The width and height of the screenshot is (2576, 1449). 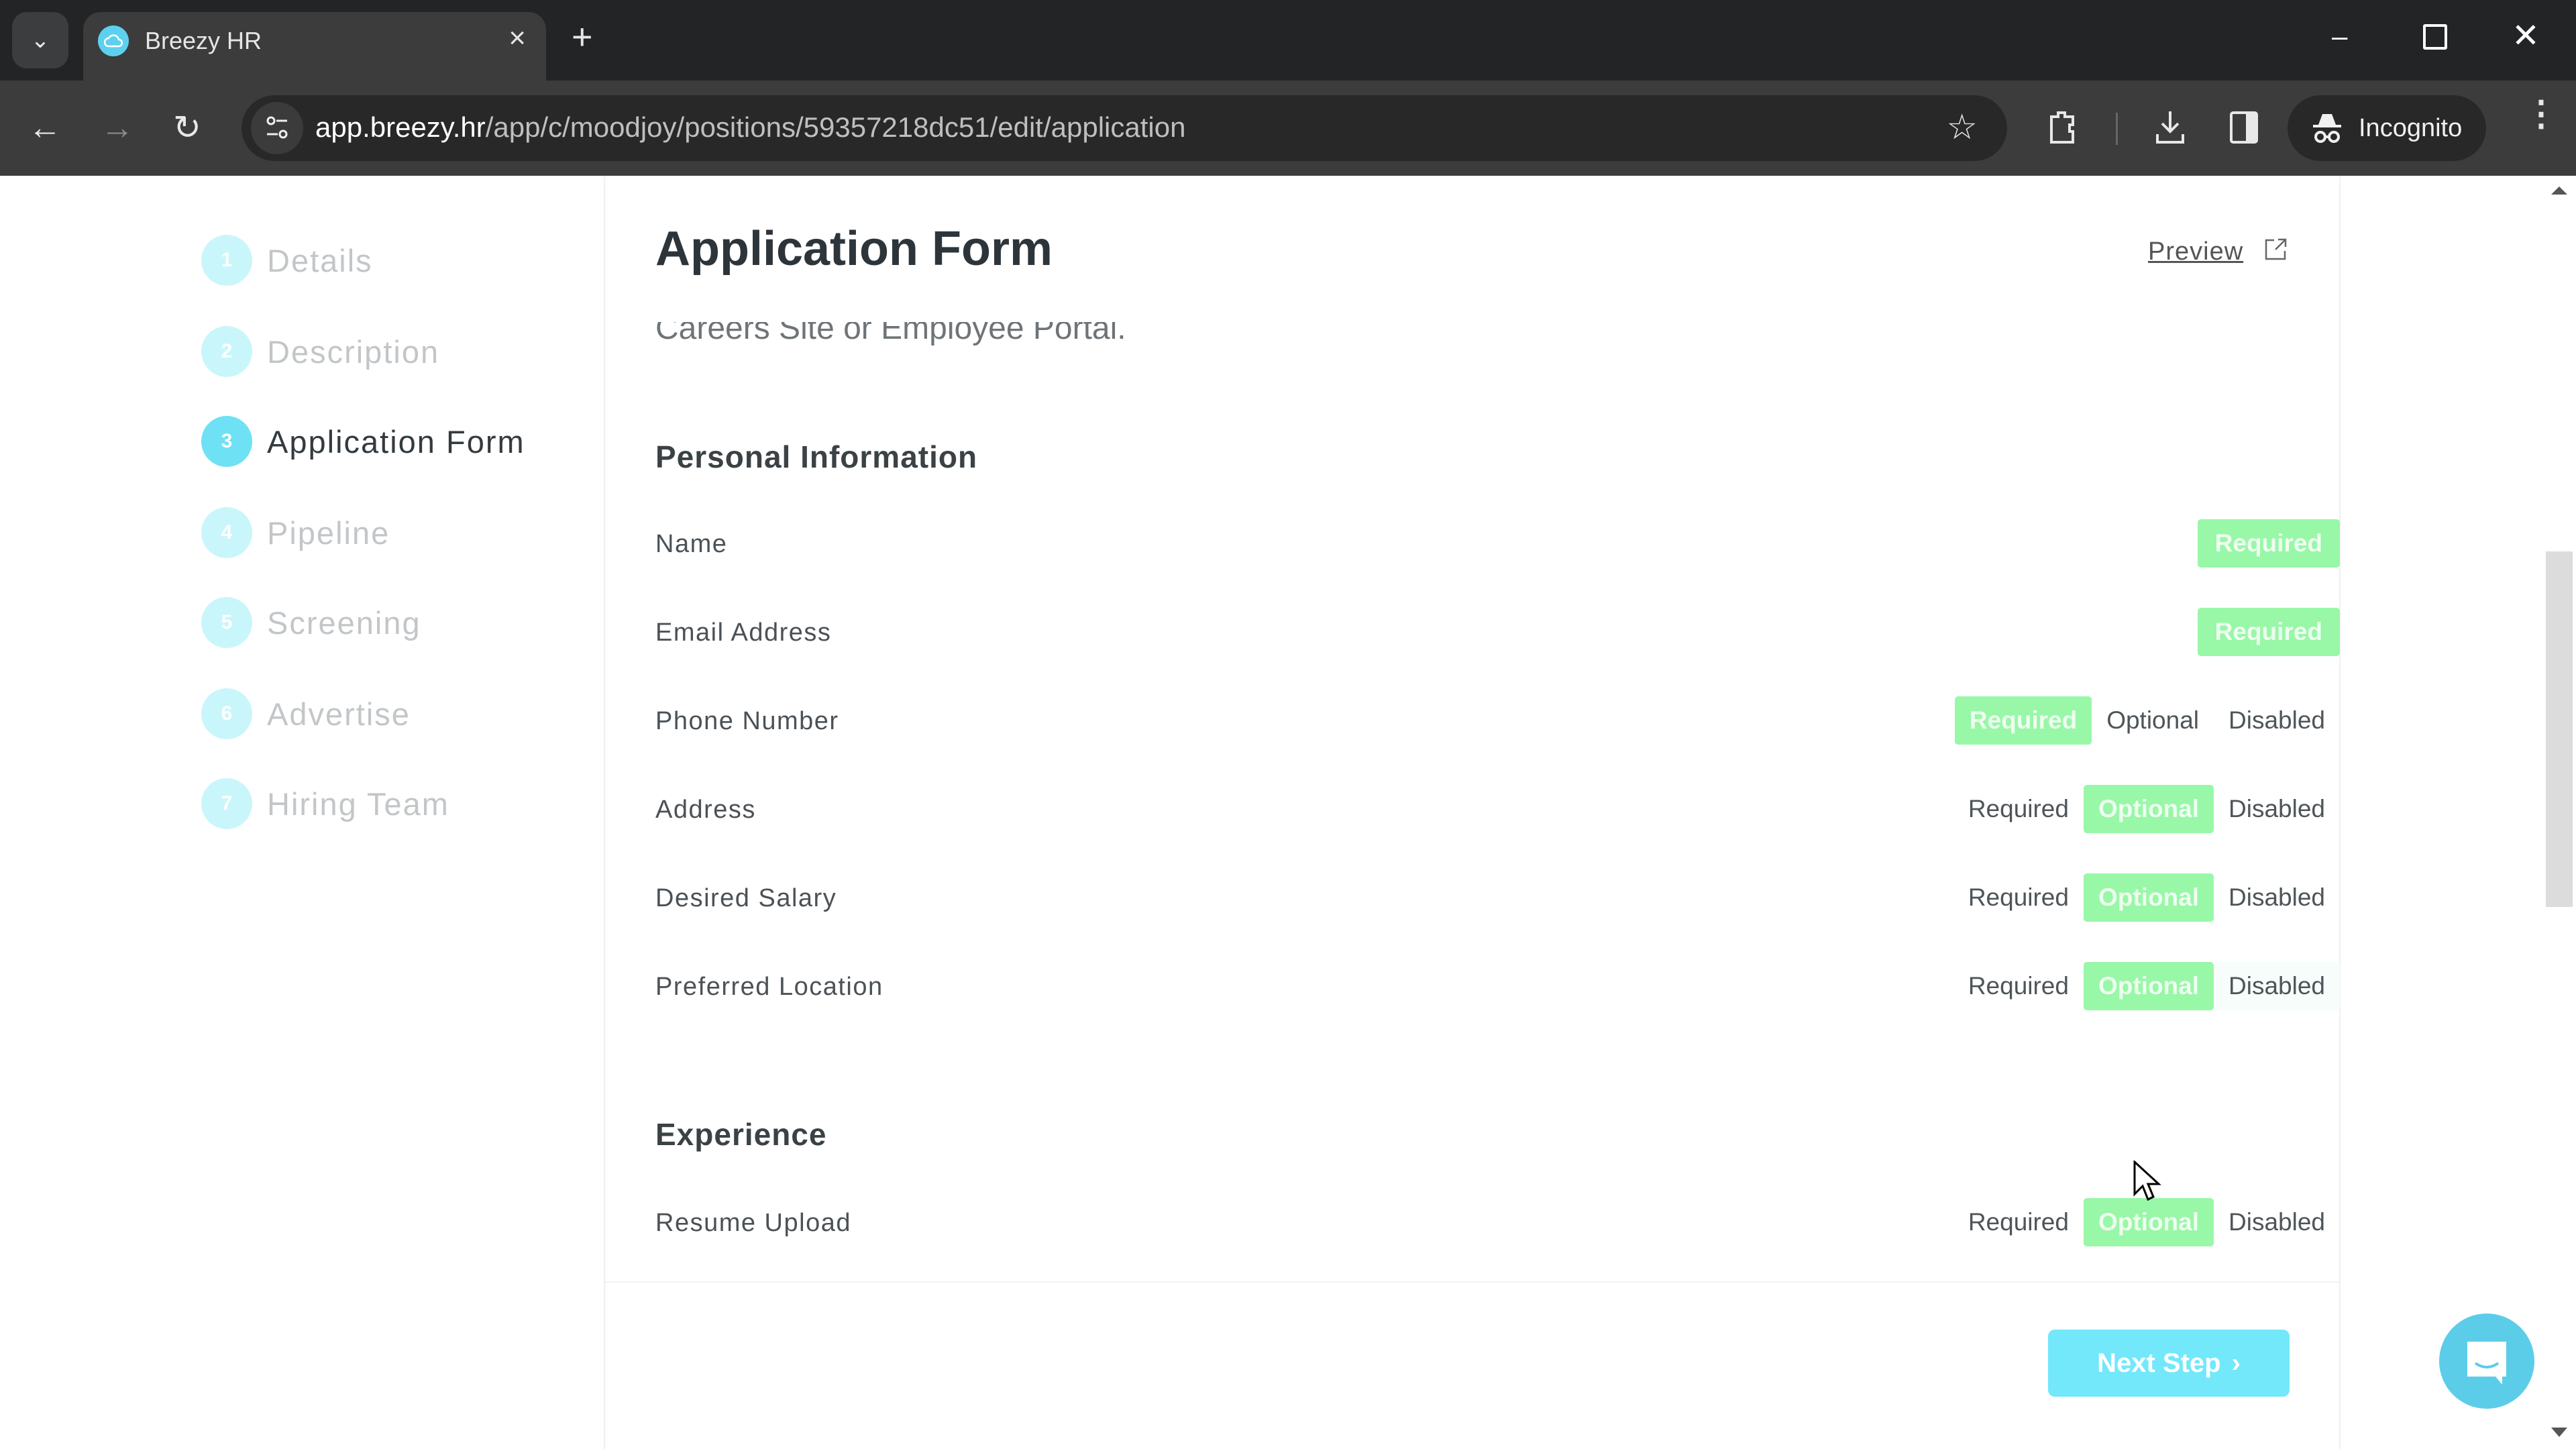 I want to click on section-title-personal-information: Personal Information, so click(x=816, y=456).